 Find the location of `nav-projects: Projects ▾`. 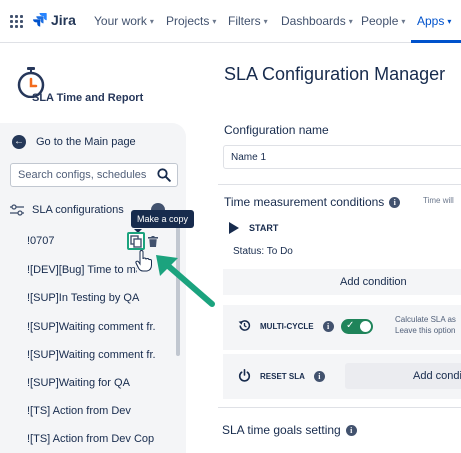

nav-projects: Projects ▾ is located at coordinates (191, 21).